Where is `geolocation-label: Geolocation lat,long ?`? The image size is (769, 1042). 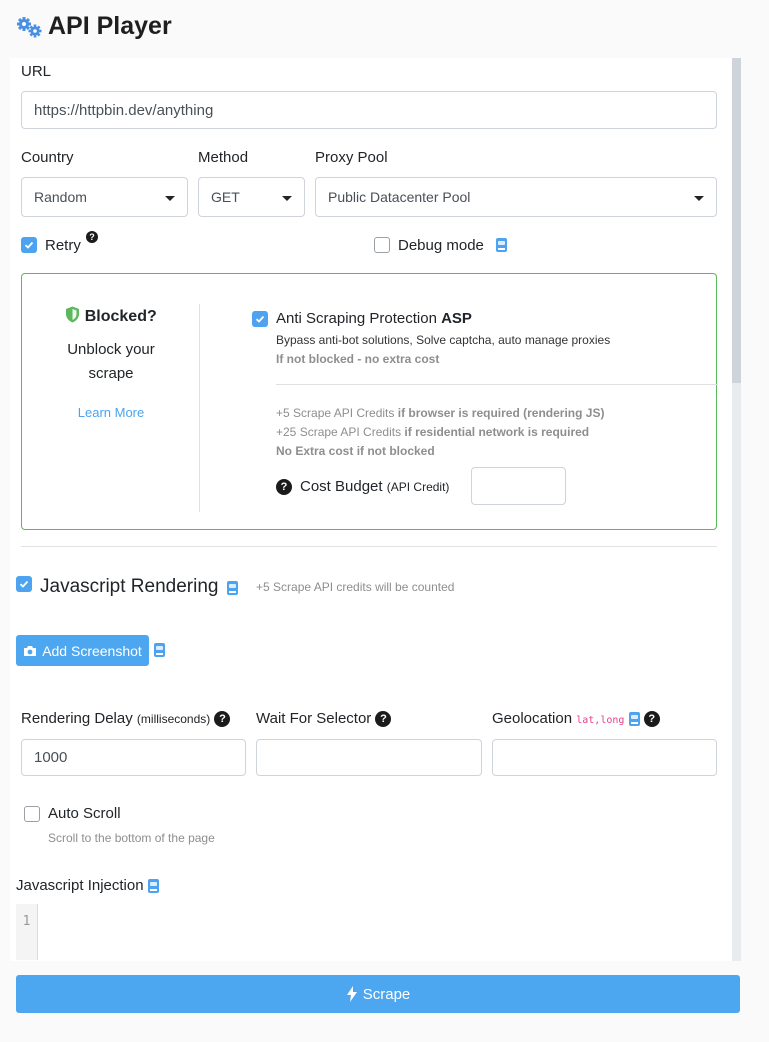 geolocation-label: Geolocation lat,long ? is located at coordinates (576, 719).